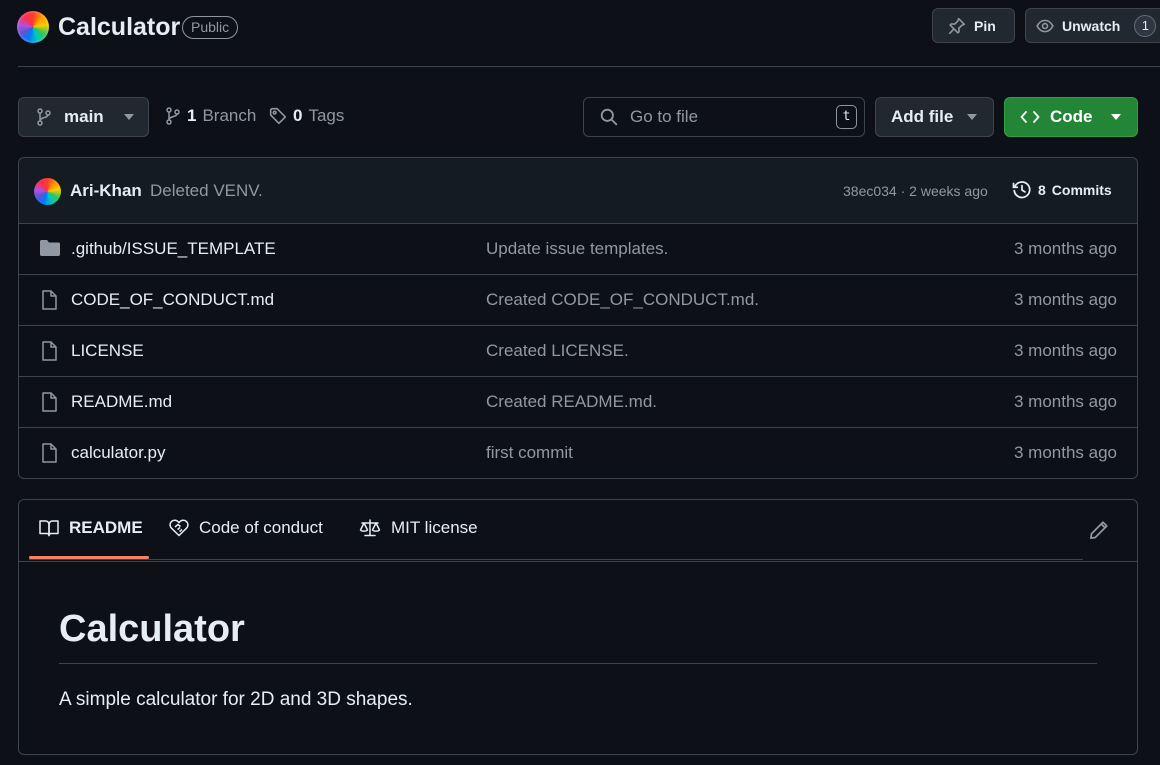 The image size is (1160, 765). Describe the element at coordinates (1042, 190) in the screenshot. I see `commits-count: 8` at that location.